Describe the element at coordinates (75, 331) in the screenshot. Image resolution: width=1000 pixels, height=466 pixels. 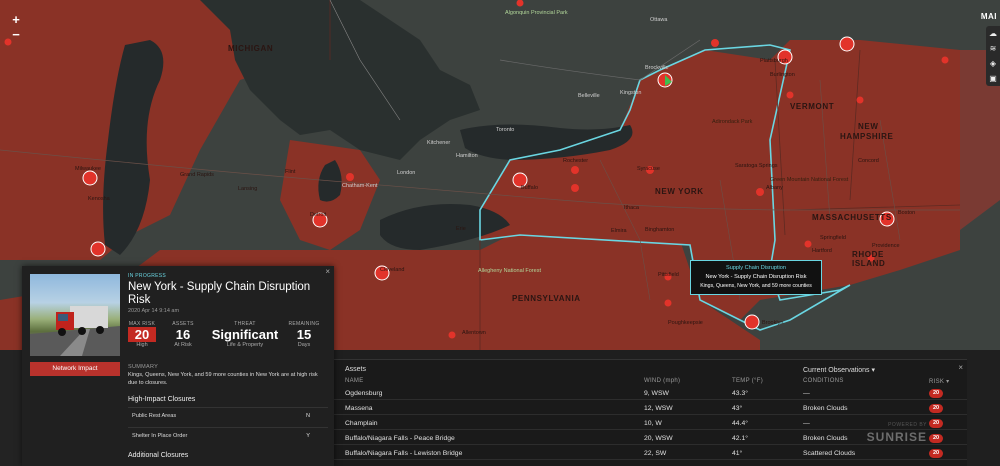
I see `truck-image` at that location.